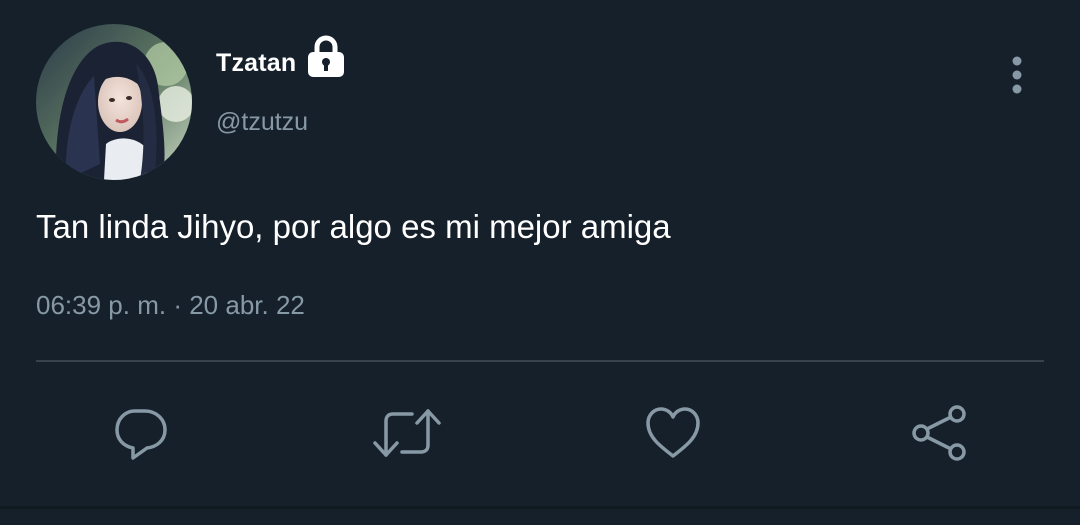  I want to click on retweet-button, so click(407, 433).